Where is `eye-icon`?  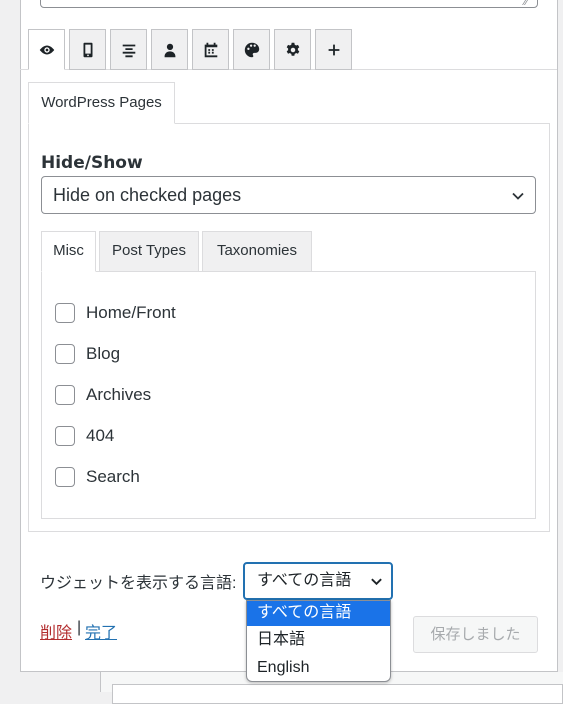 eye-icon is located at coordinates (46, 49).